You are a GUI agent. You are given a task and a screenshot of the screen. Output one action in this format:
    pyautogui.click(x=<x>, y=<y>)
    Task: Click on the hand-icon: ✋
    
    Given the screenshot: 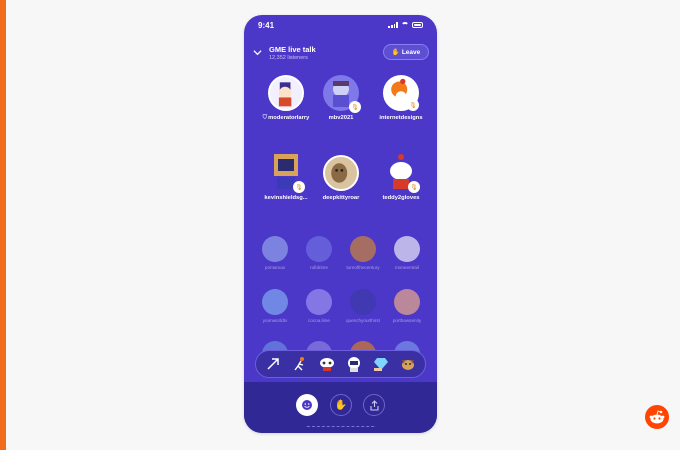 What is the action you would take?
    pyautogui.click(x=341, y=405)
    